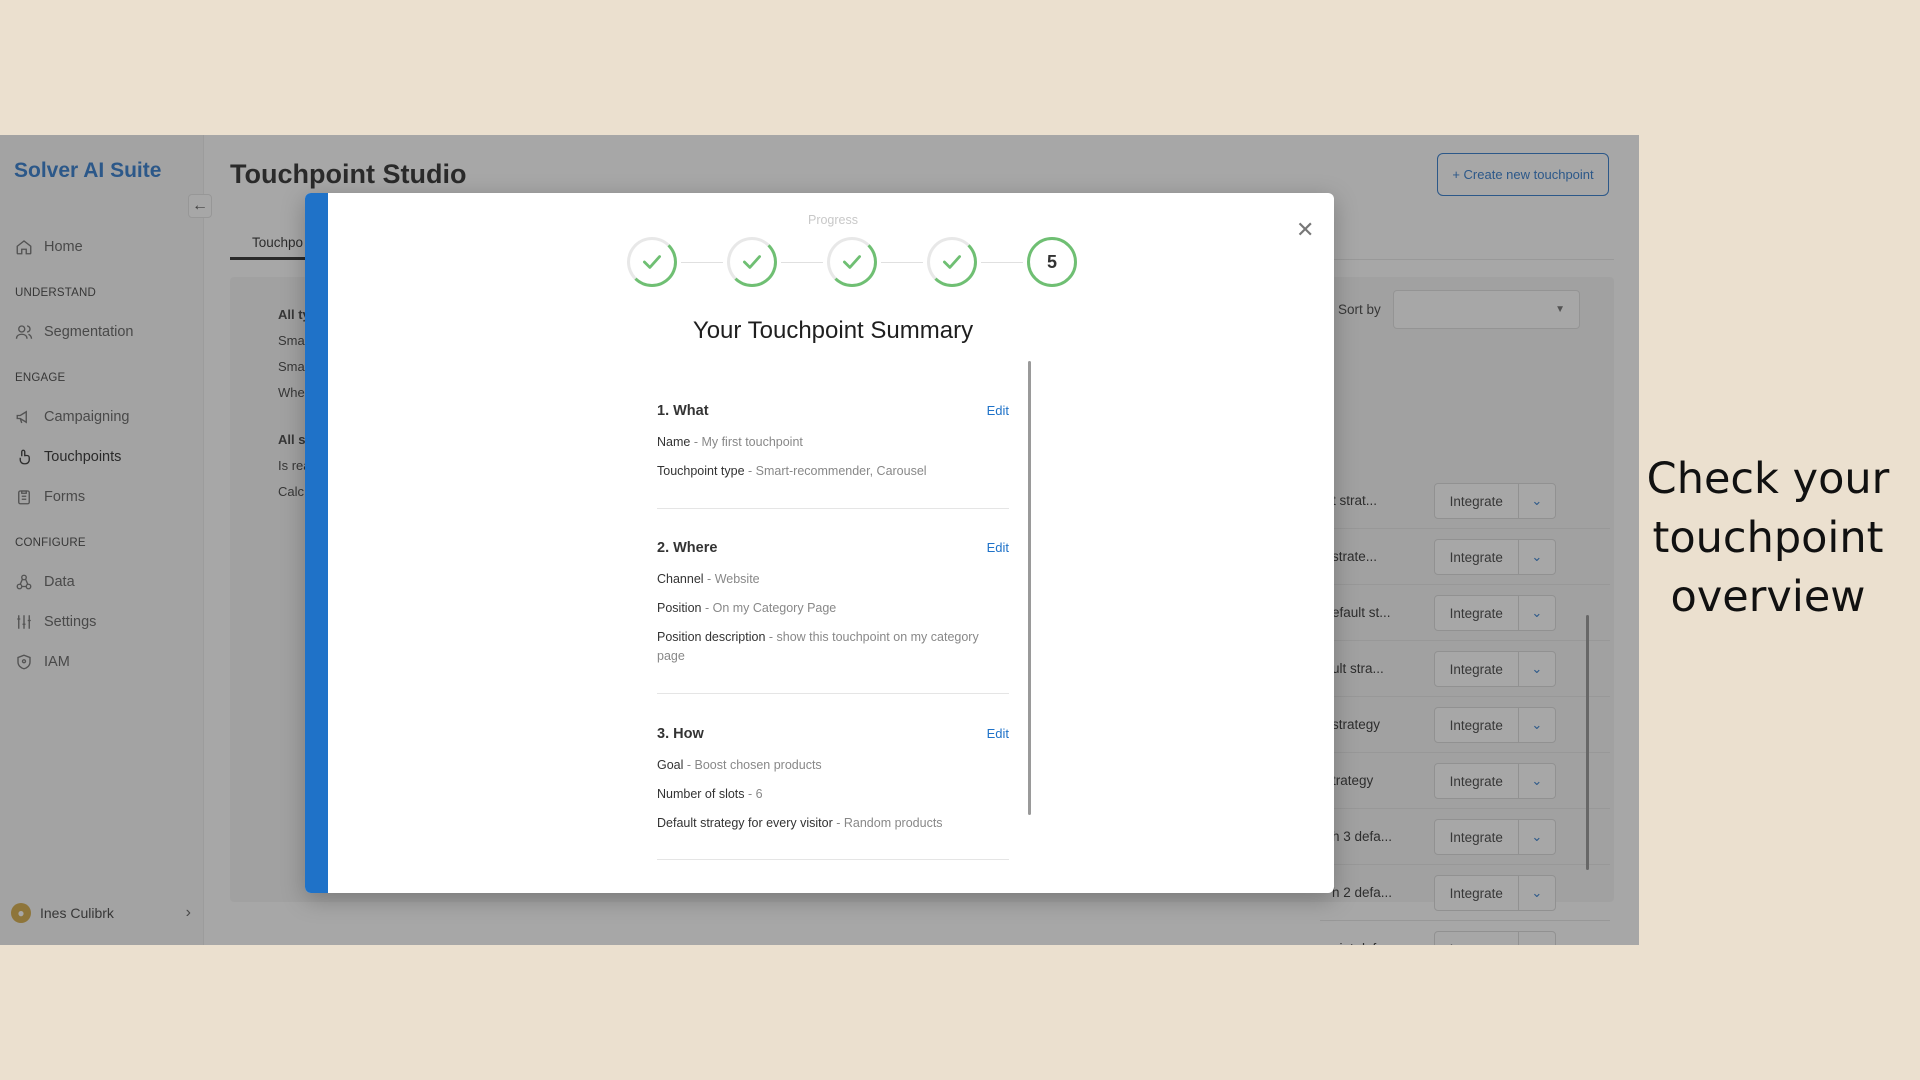  I want to click on step-4-complete, so click(952, 262).